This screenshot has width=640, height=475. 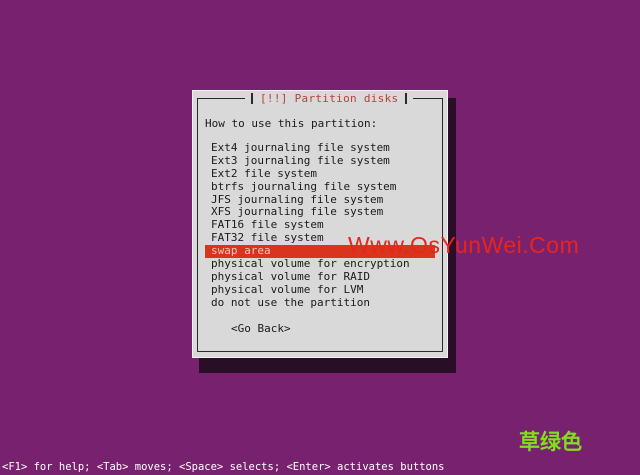 What do you see at coordinates (320, 148) in the screenshot?
I see `option-ext4: Ext4 journaling file system` at bounding box center [320, 148].